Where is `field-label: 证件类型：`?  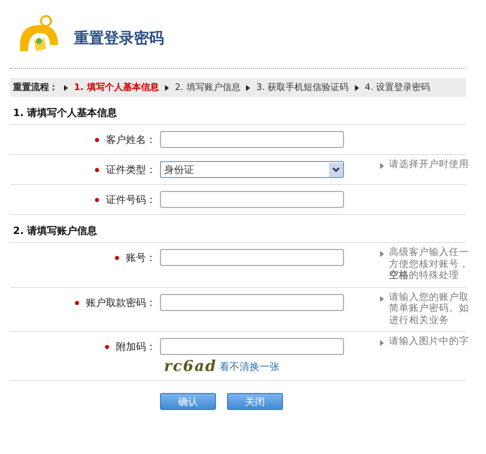
field-label: 证件类型： is located at coordinates (131, 170).